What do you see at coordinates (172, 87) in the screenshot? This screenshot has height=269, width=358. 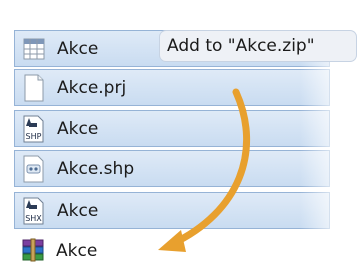 I see `file-item-akce-prj: Akce.prj` at bounding box center [172, 87].